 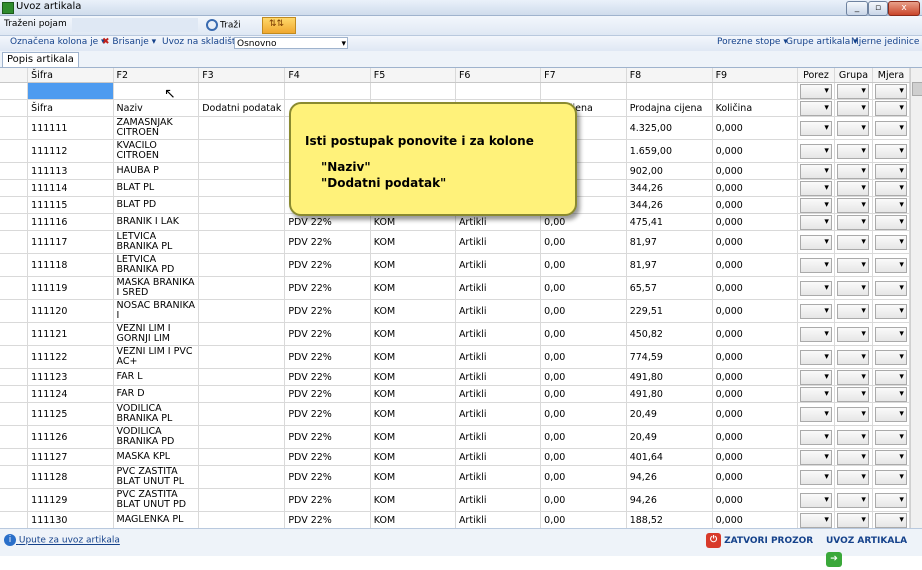 I want to click on table-cell: 111127, so click(x=70, y=457).